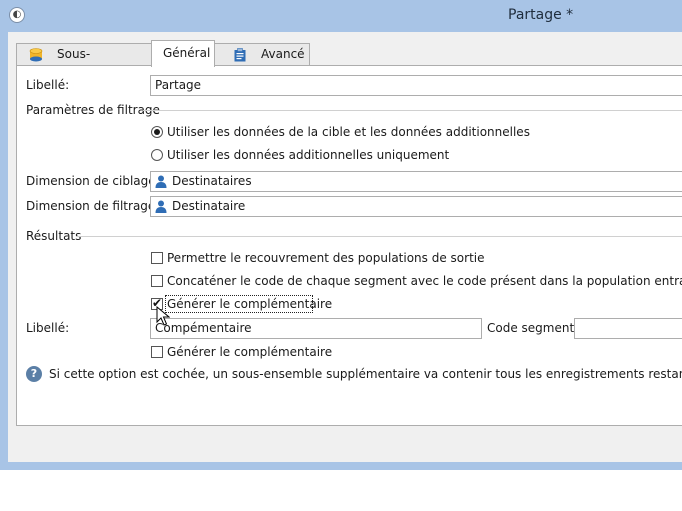 Image resolution: width=682 pixels, height=511 pixels. I want to click on segment-code-label: Code segment:, so click(533, 328).